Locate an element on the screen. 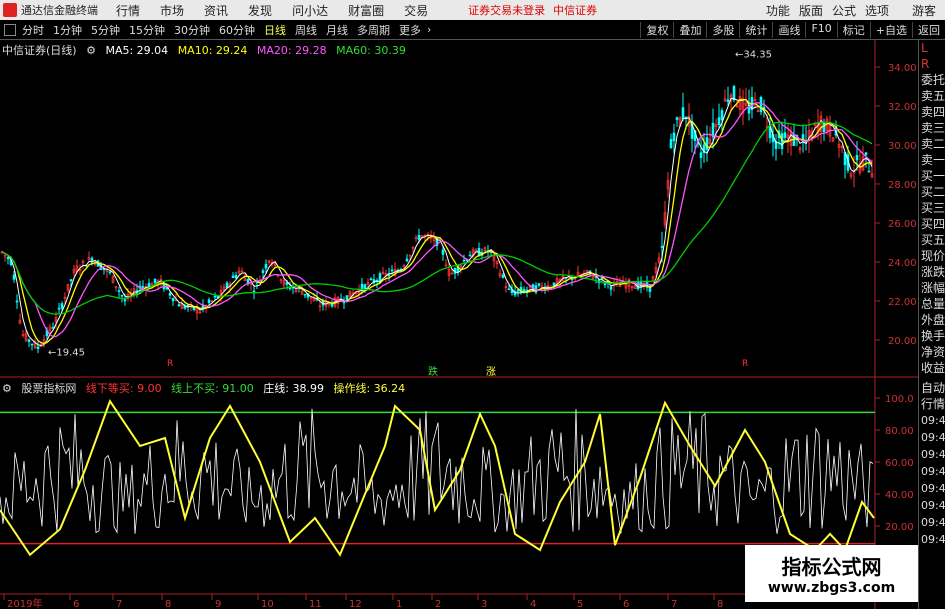  quote-label: 卖二 is located at coordinates (933, 144).